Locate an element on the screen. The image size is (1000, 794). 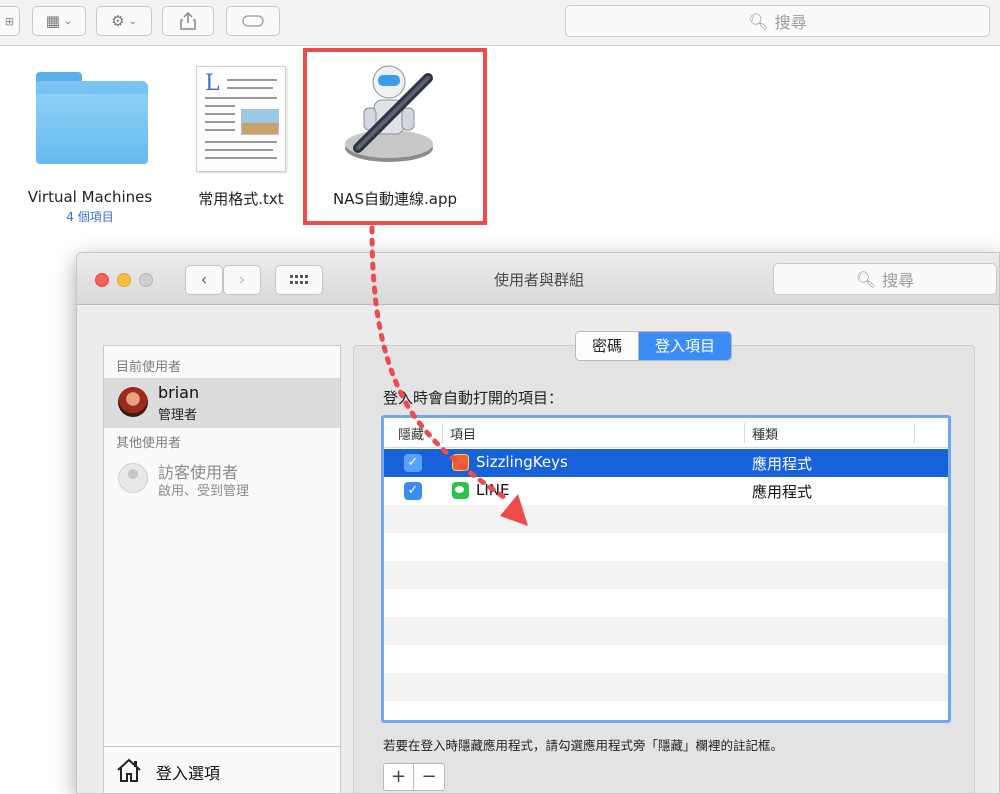
add-item-button: + is located at coordinates (399, 777).